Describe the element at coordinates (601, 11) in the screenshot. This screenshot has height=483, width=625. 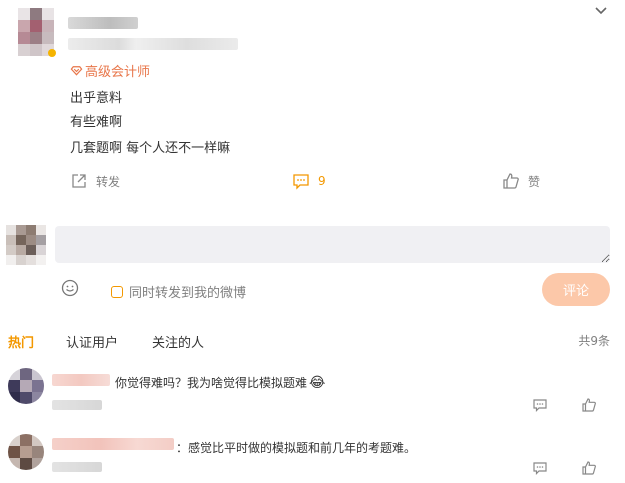
I see `chevron-down-icon` at that location.